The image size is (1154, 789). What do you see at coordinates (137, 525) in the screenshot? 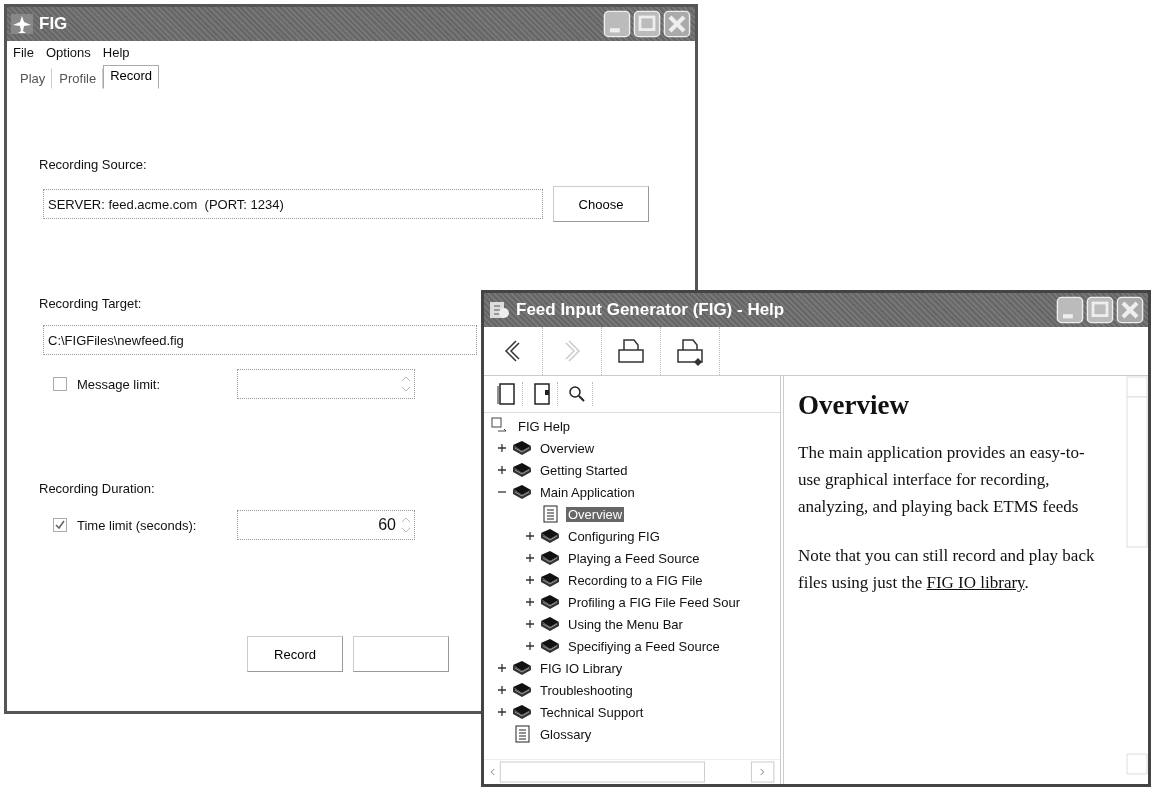
I see `checkbox-label: Time limit (seconds):` at bounding box center [137, 525].